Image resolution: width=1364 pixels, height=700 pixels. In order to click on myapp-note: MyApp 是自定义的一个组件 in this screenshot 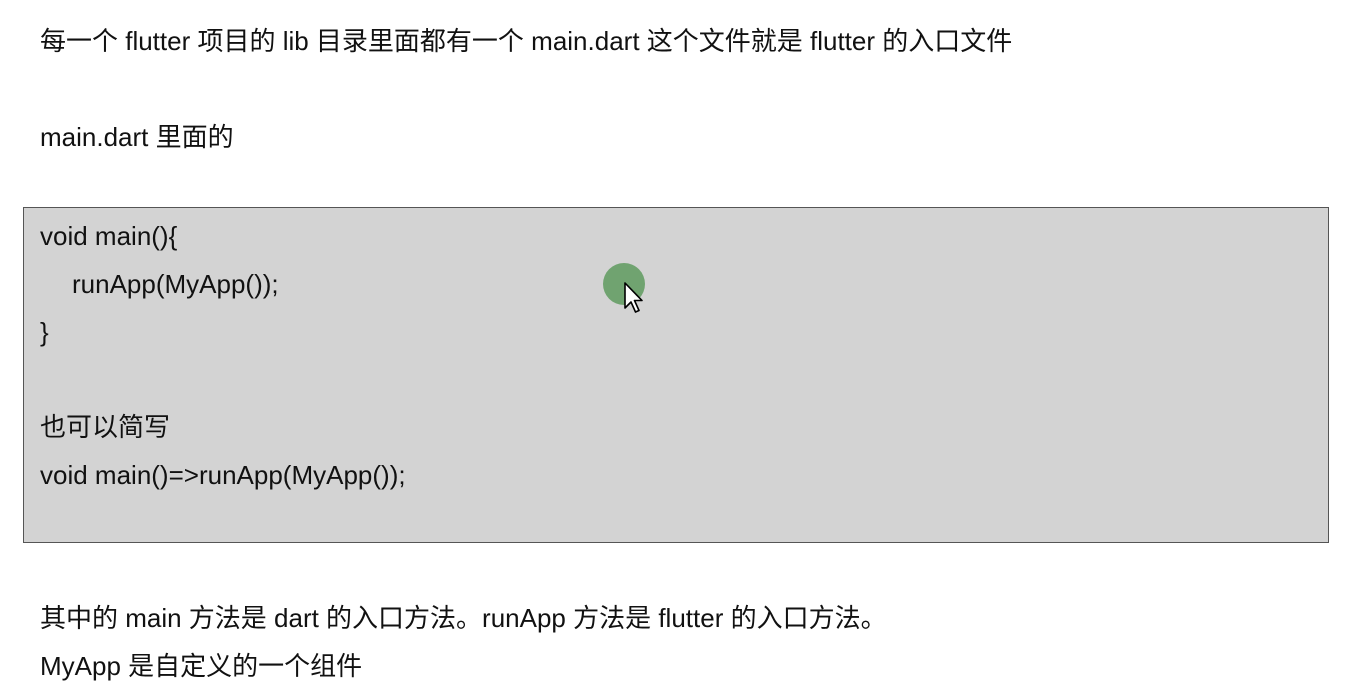, I will do `click(201, 666)`.